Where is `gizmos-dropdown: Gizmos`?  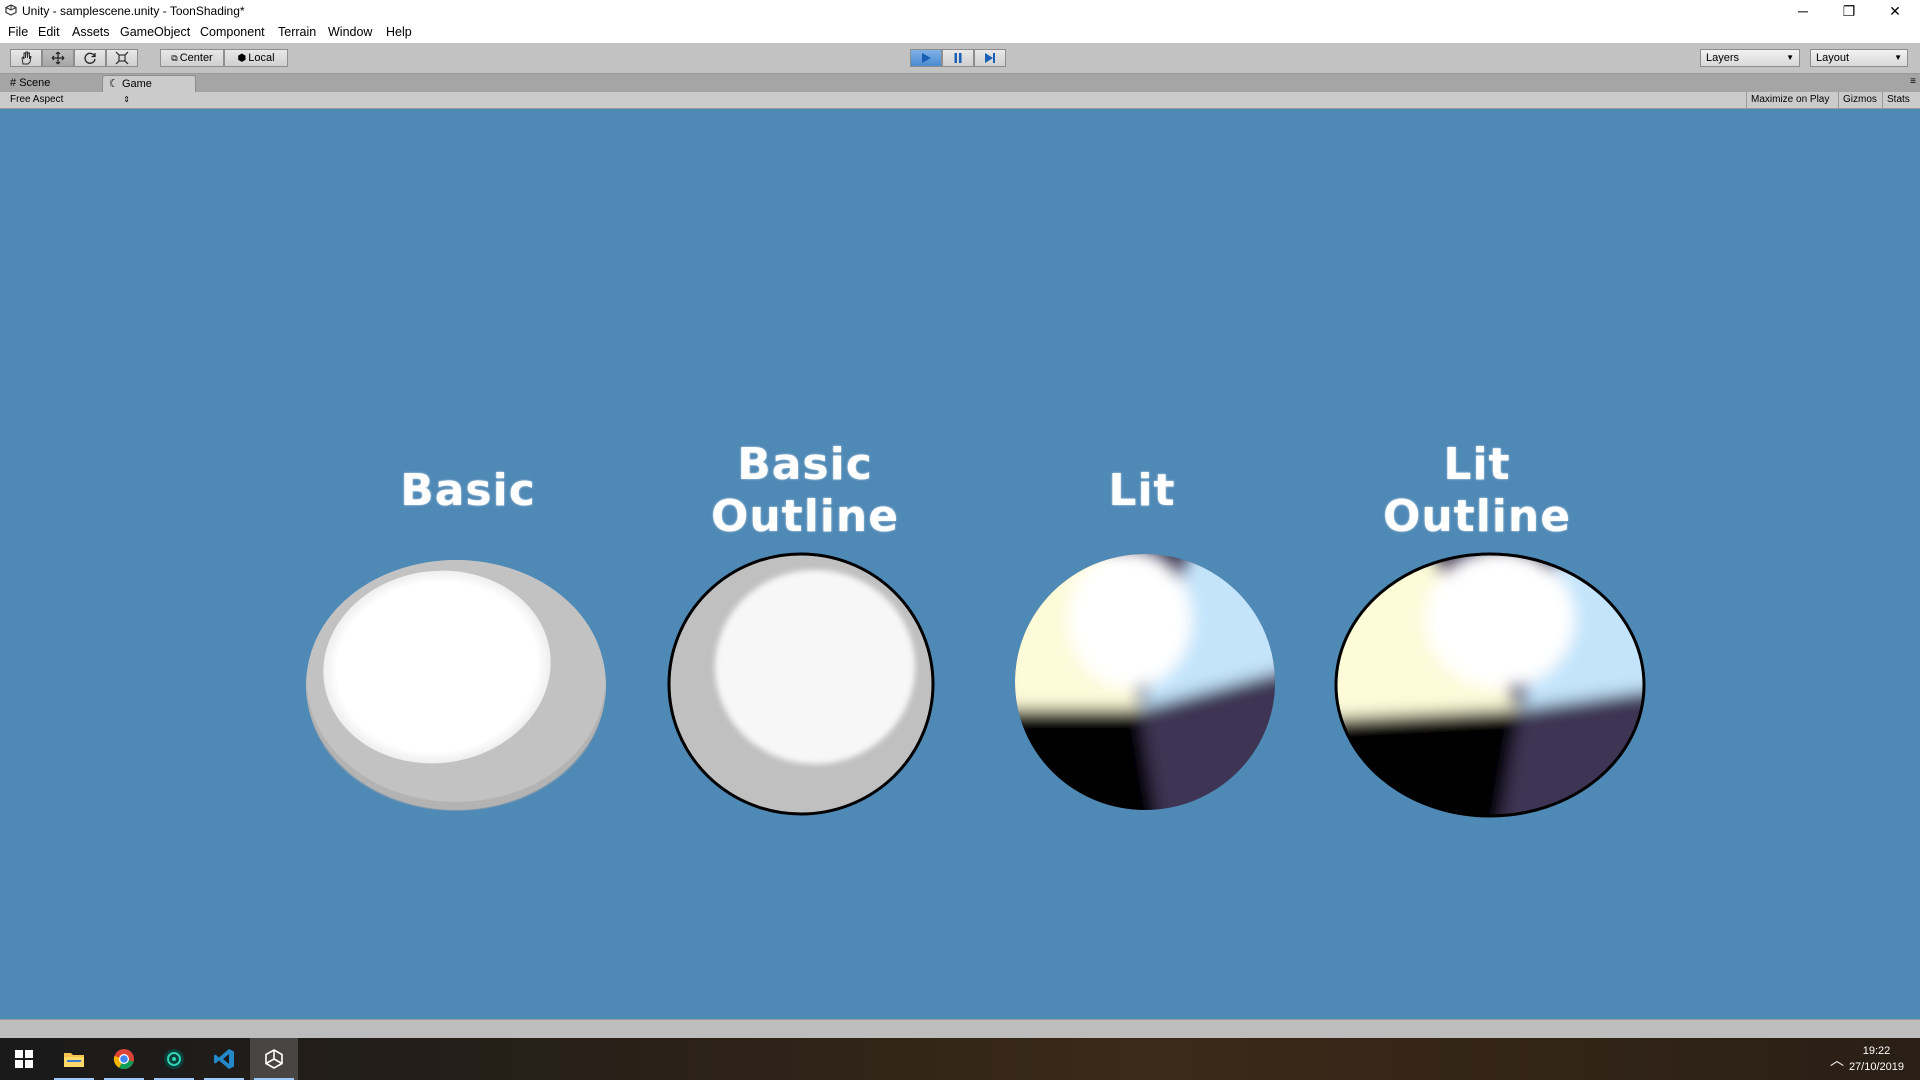 gizmos-dropdown: Gizmos is located at coordinates (1860, 100).